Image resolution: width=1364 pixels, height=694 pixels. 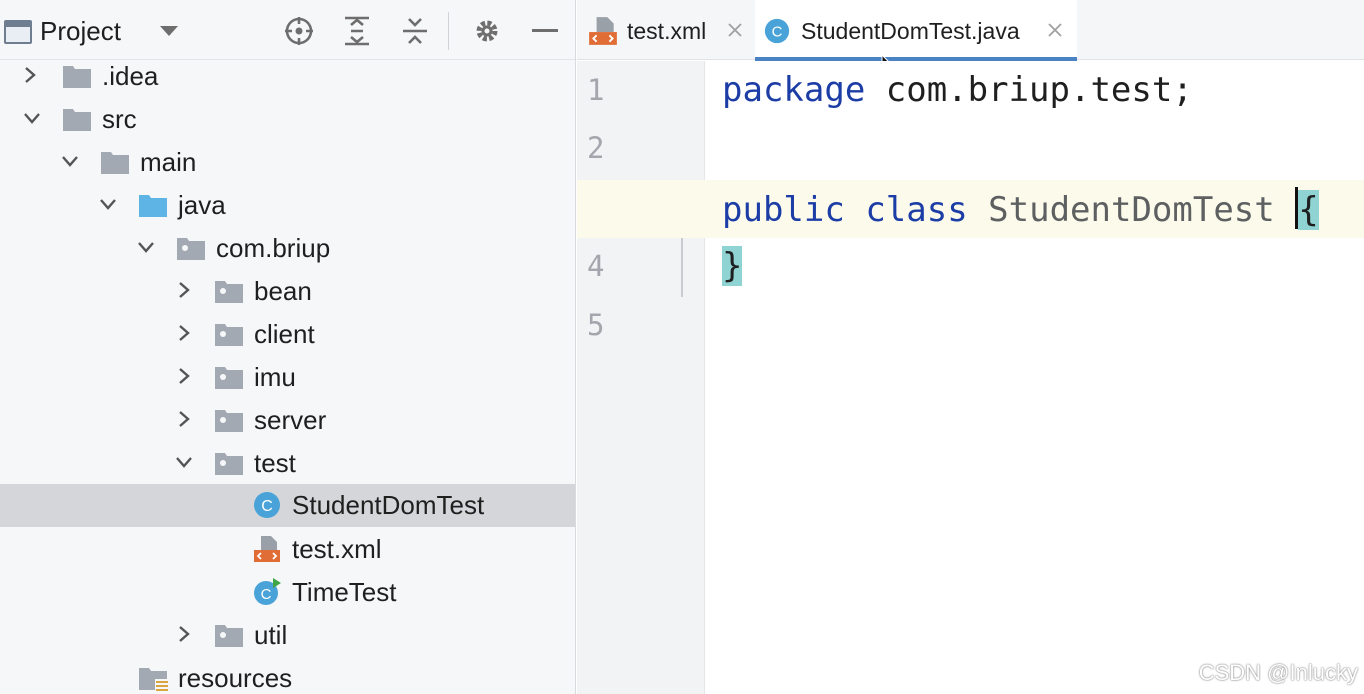 I want to click on keyword-class: class, so click(x=916, y=210).